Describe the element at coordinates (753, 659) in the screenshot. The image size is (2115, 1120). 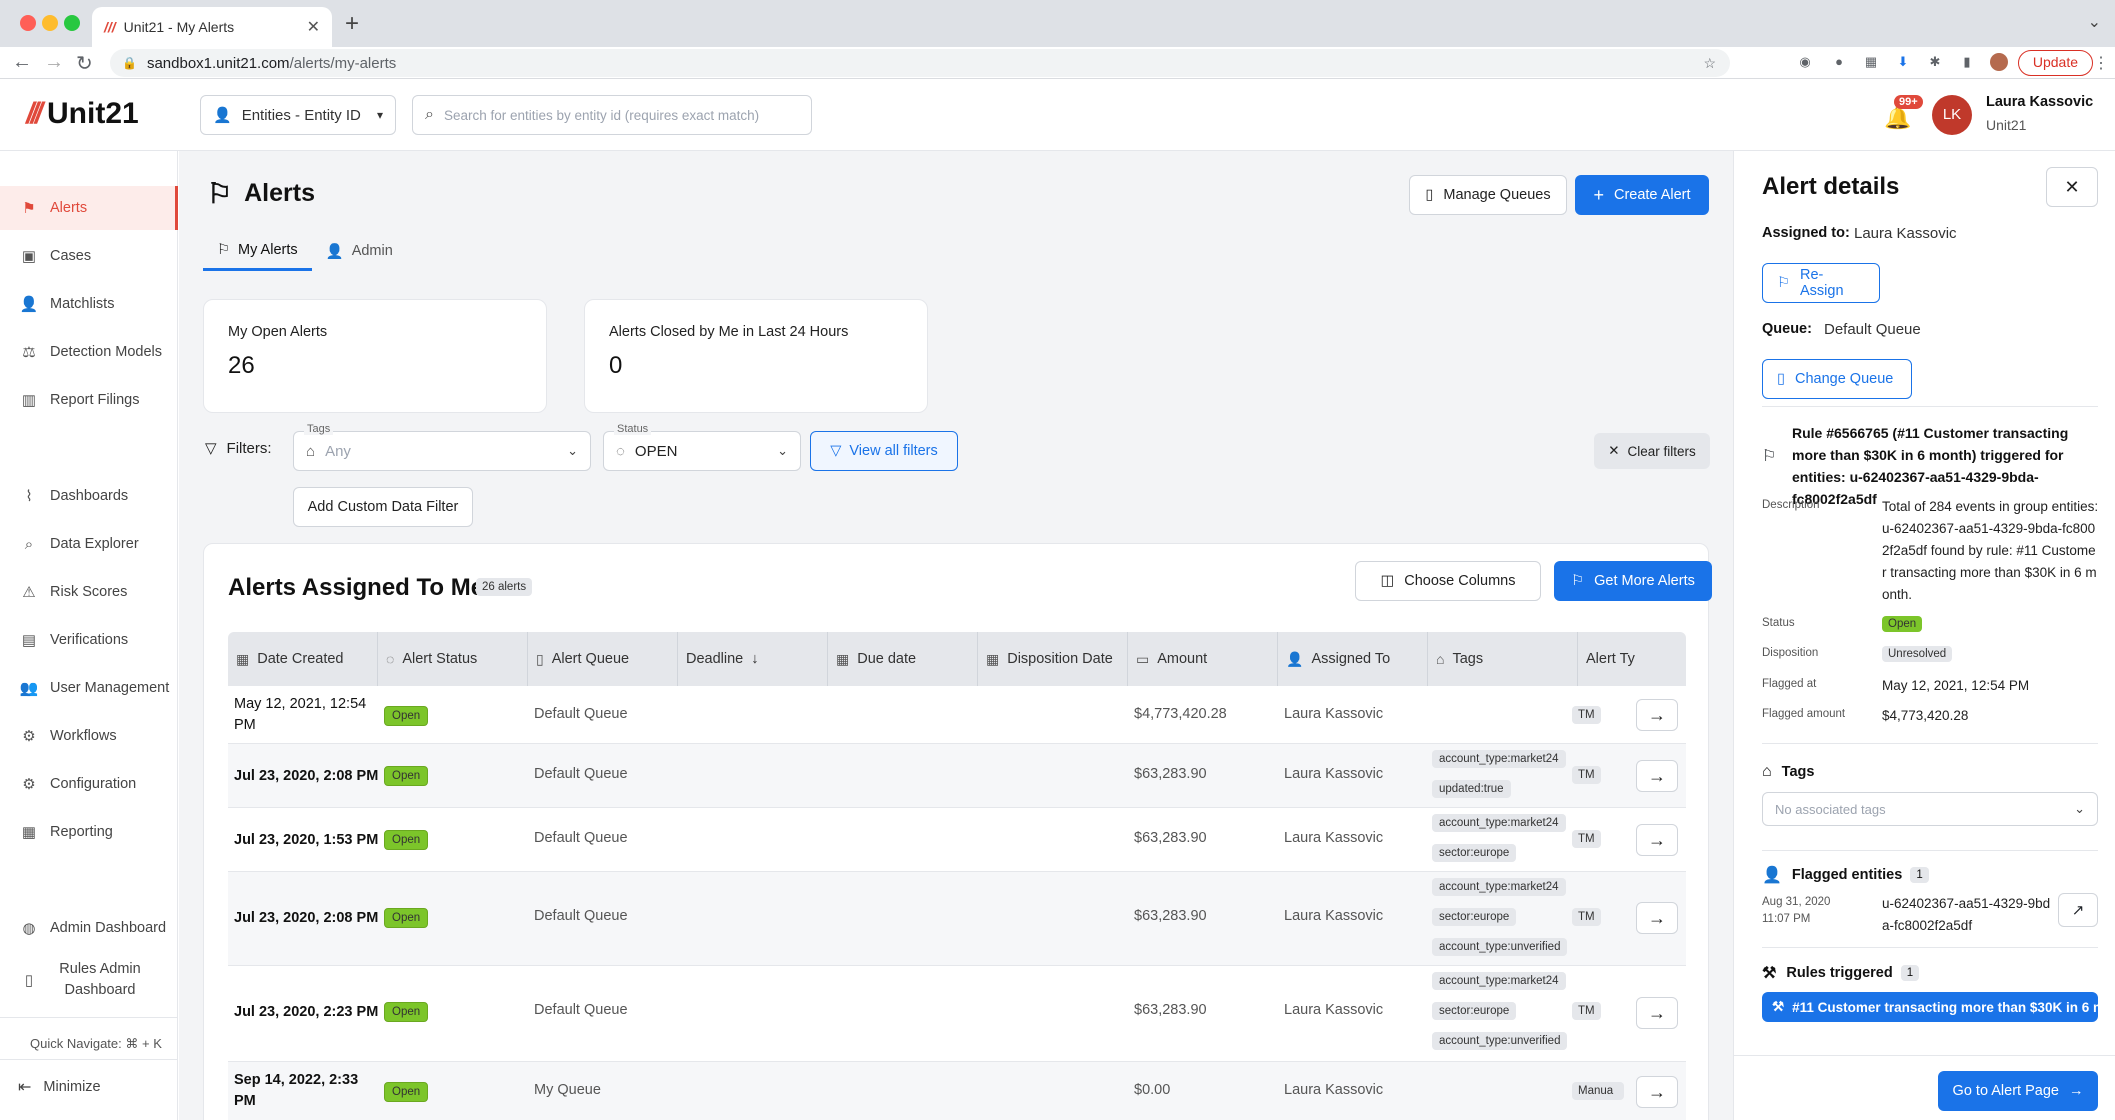
I see `column-header-deadline: Deadline ↓` at that location.